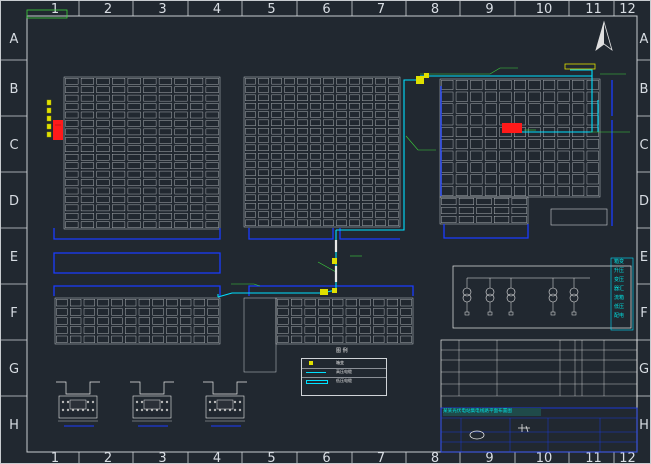 This screenshot has height=464, width=651. I want to click on legend-title: 图 例, so click(342, 351).